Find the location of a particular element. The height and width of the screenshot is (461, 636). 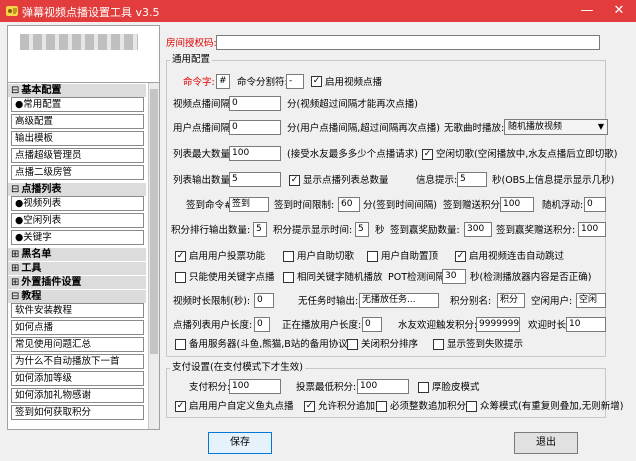

sidebar-item-1: ●常用配置 is located at coordinates (77, 104).